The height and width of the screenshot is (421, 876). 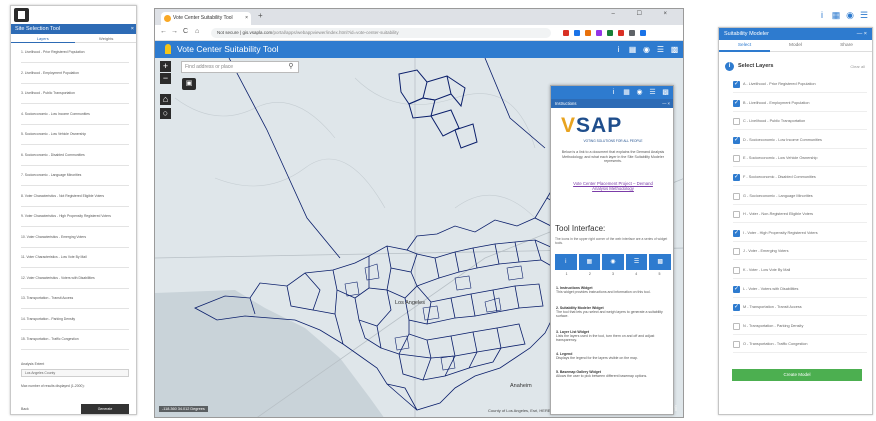 I want to click on layer-toggle-icon: ▣, so click(x=189, y=84).